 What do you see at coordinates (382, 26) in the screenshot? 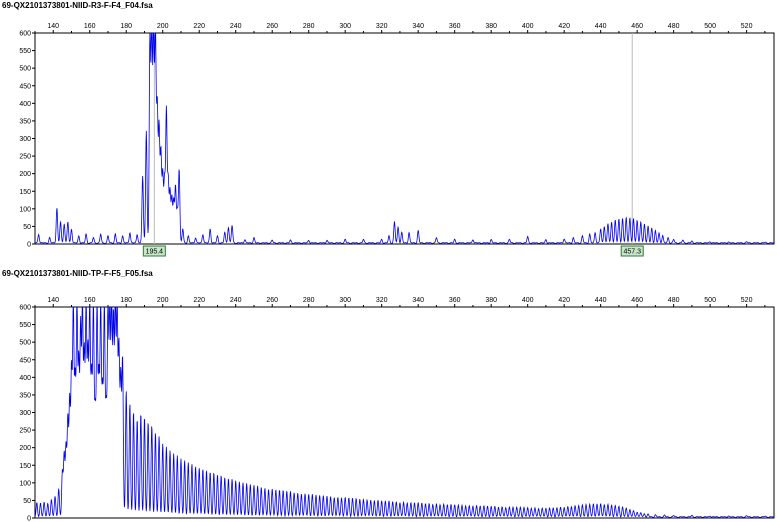
I see `chart1-x-tick-label: 320` at bounding box center [382, 26].